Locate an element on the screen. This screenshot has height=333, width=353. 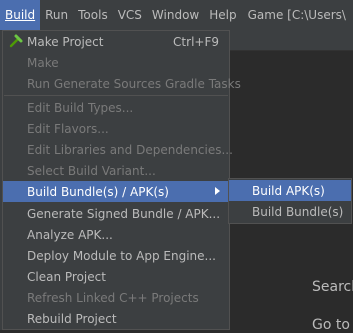
submenu-item-label: Build APK(s) is located at coordinates (288, 190).